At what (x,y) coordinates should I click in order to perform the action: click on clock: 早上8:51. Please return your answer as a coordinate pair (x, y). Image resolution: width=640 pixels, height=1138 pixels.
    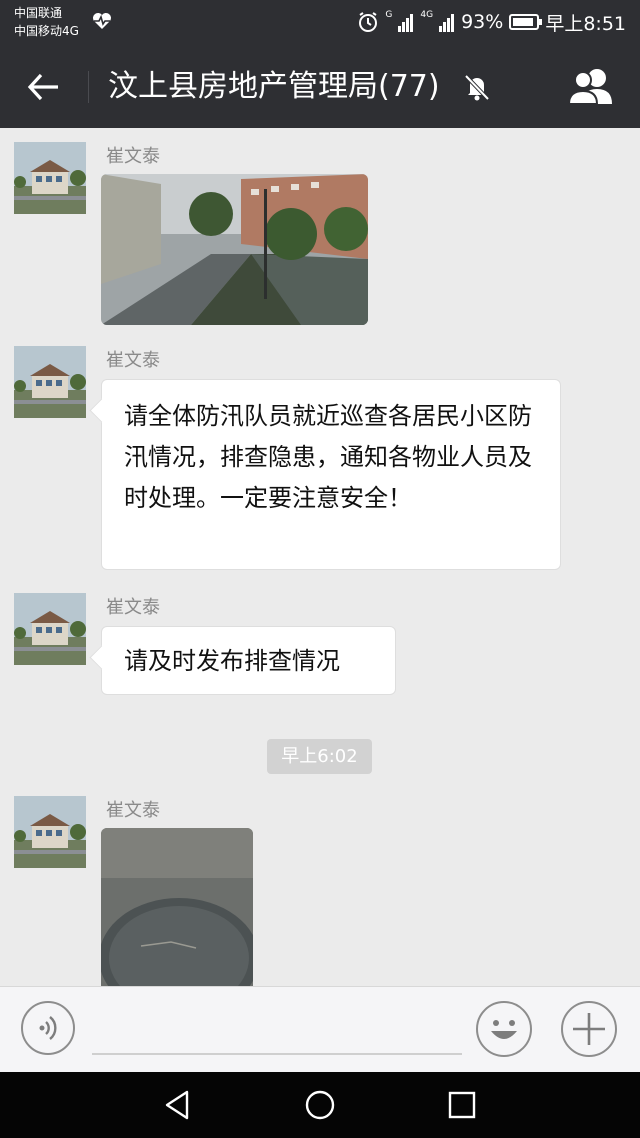
    Looking at the image, I should click on (585, 23).